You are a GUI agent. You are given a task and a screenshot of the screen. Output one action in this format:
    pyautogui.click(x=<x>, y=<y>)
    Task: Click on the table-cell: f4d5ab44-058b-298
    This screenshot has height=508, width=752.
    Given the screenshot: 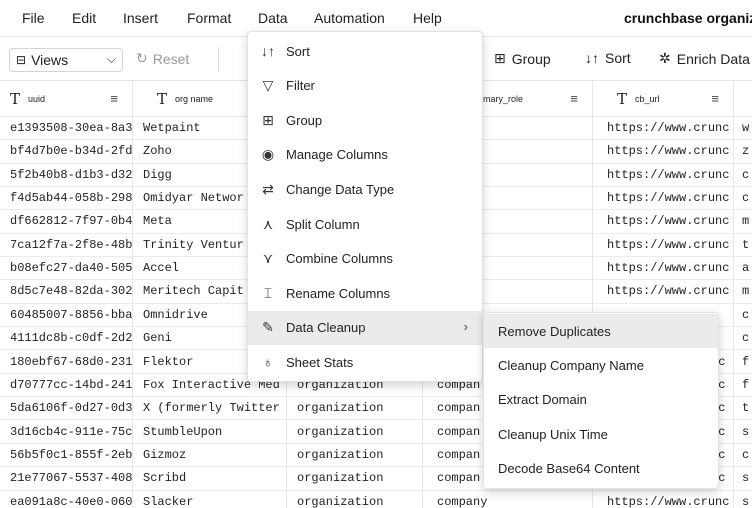 What is the action you would take?
    pyautogui.click(x=66, y=199)
    